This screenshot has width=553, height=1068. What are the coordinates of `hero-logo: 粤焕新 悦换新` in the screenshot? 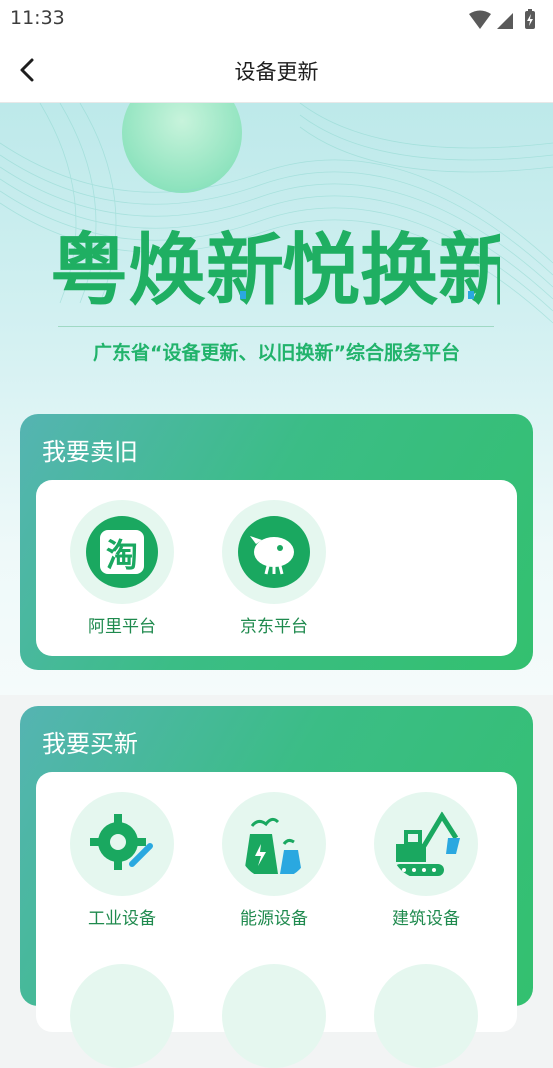 It's located at (275, 268).